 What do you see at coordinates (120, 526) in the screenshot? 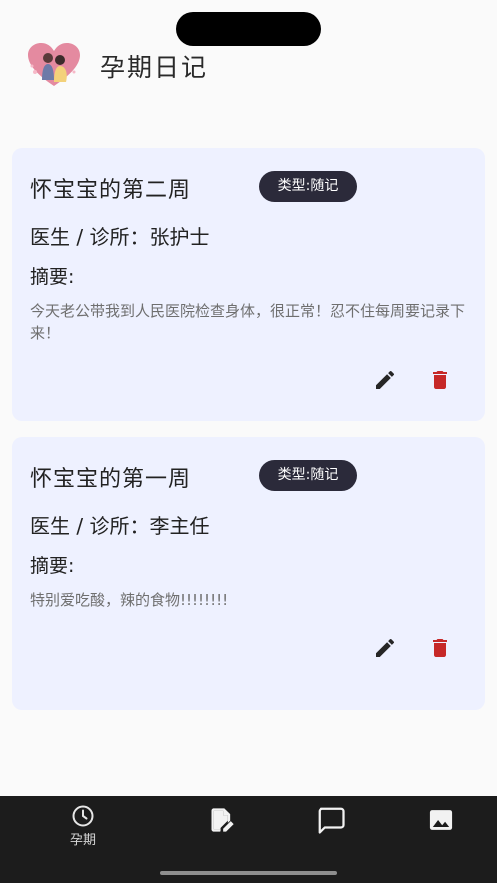
I see `entry-doctor: 医生 / 诊所：李主任` at bounding box center [120, 526].